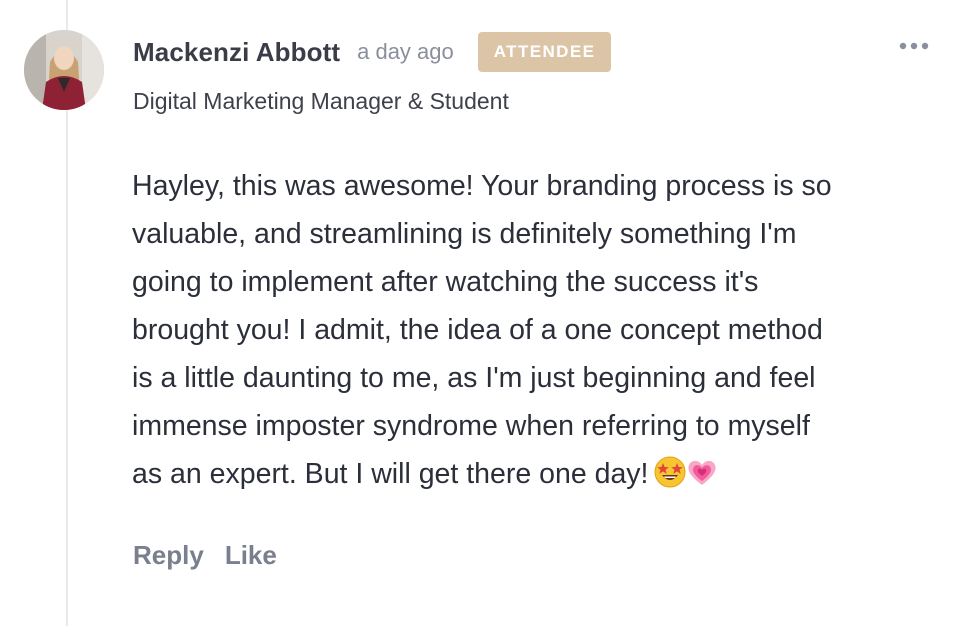 The image size is (972, 626). I want to click on reply-button: Reply, so click(168, 555).